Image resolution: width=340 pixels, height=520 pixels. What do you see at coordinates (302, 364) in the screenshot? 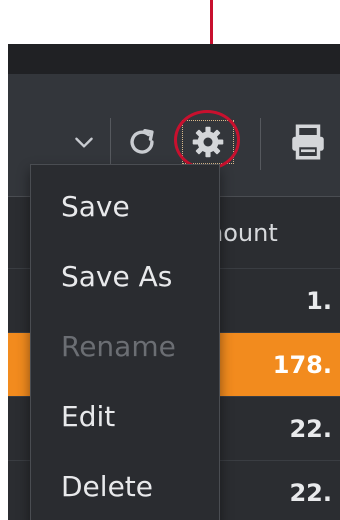
I see `amount-cell: 178.` at bounding box center [302, 364].